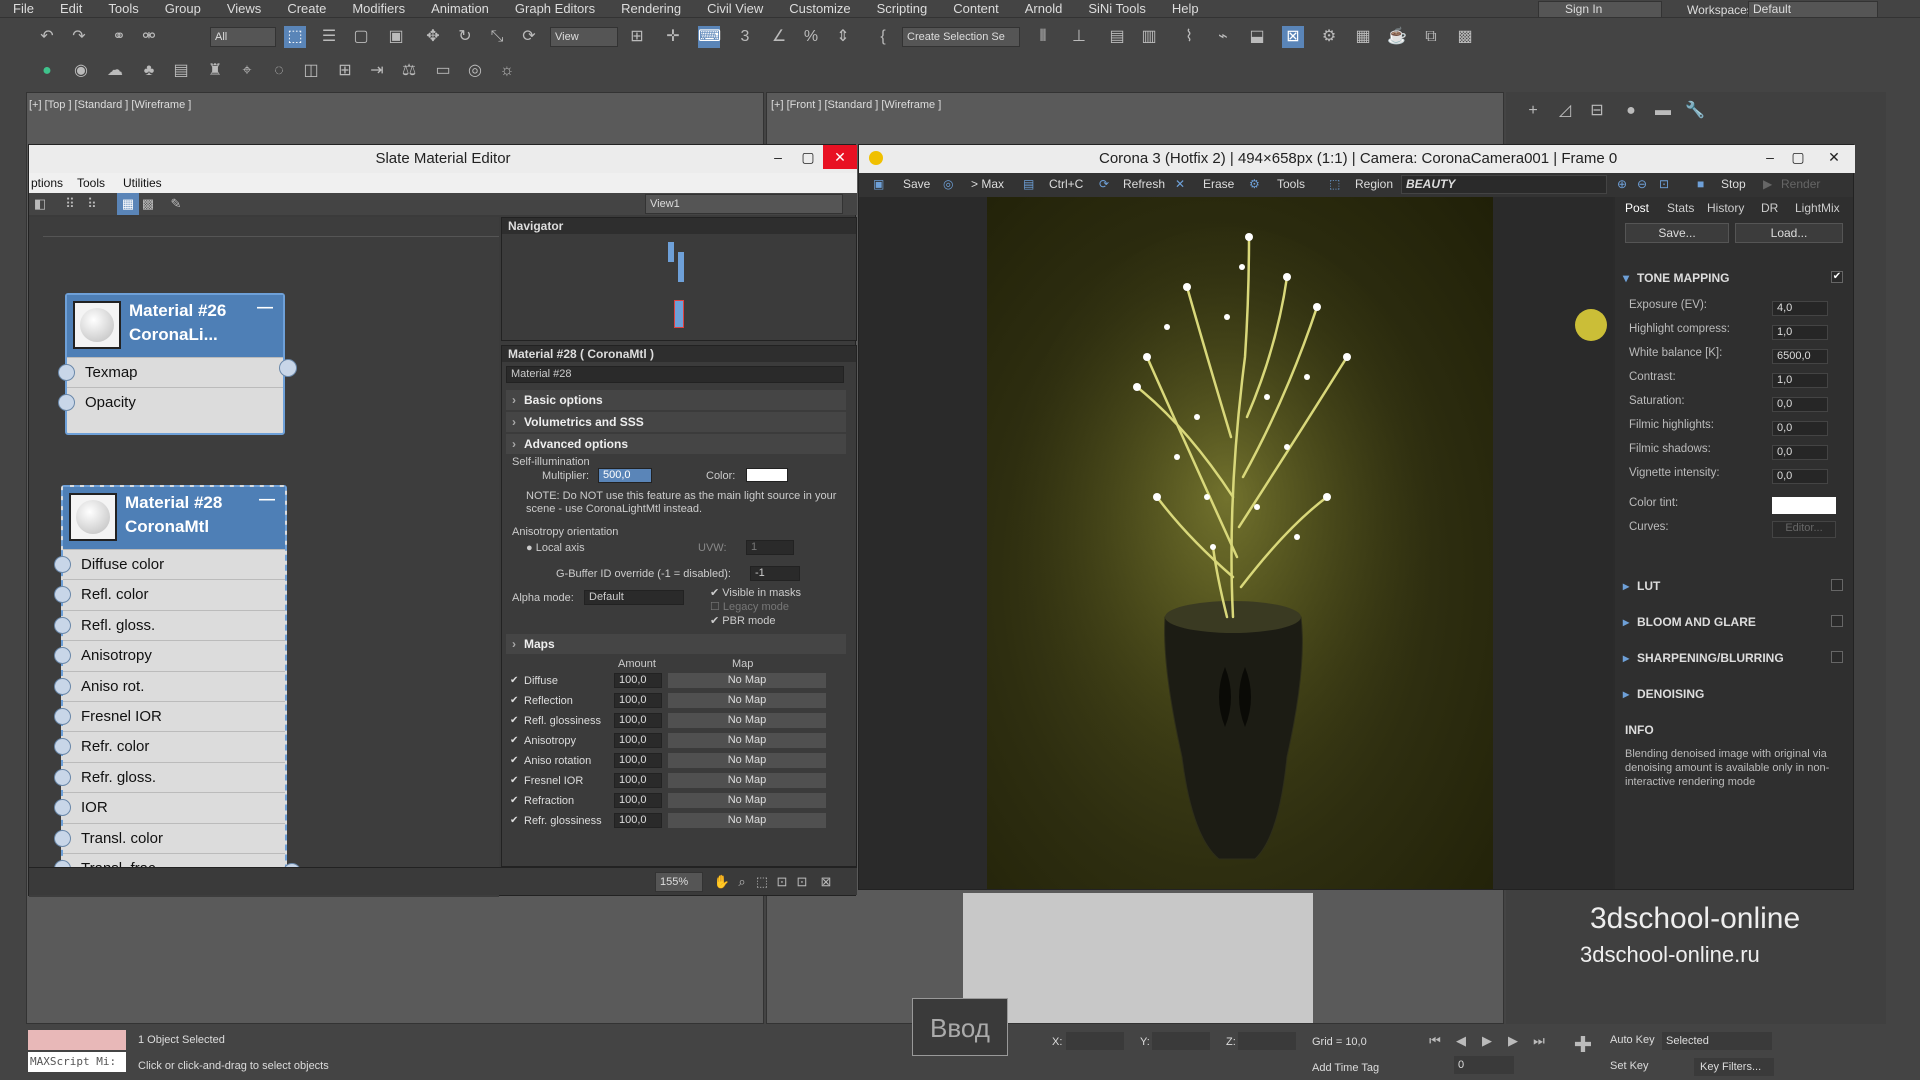  What do you see at coordinates (1461, 1041) in the screenshot?
I see `prev-frame-icon: ◀` at bounding box center [1461, 1041].